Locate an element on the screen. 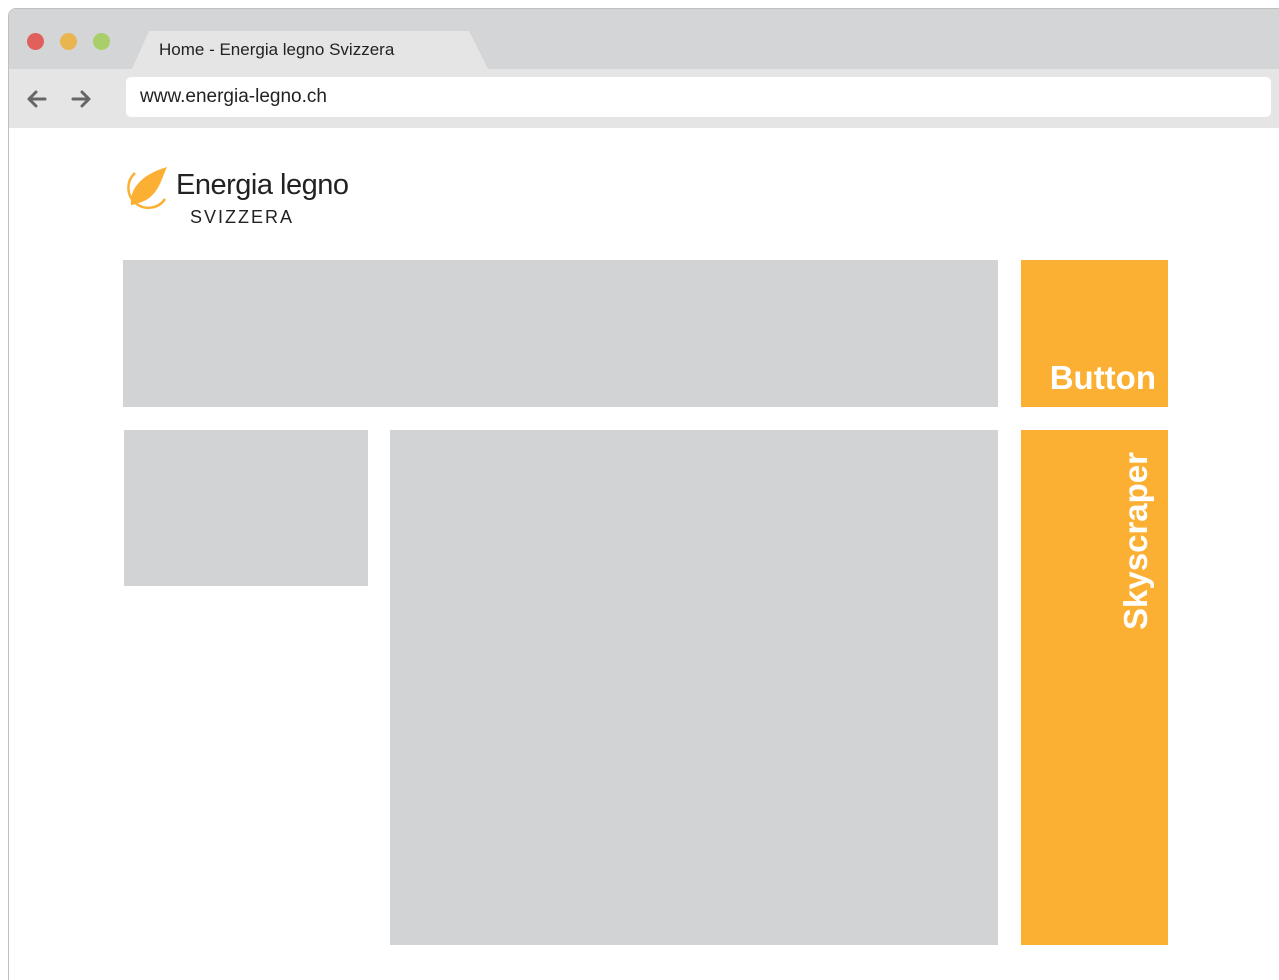  logo-subtitle: SVIZZERA is located at coordinates (242, 217).